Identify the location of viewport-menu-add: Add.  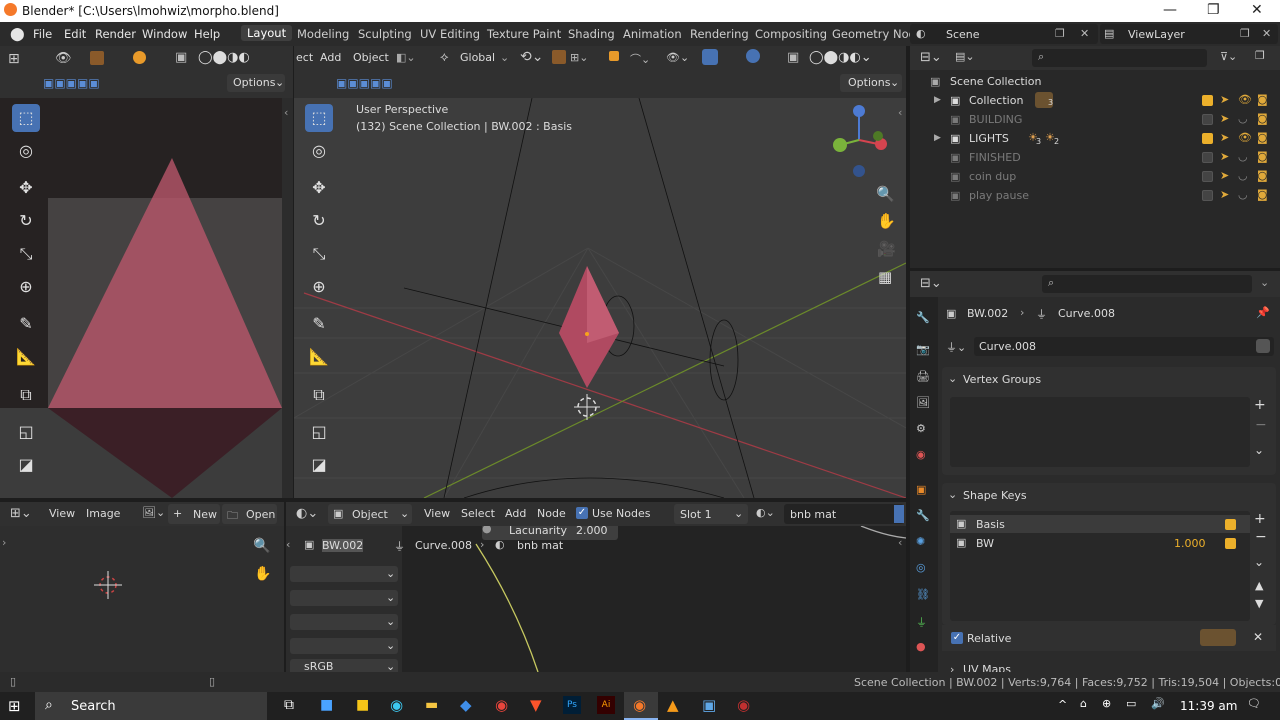
(330, 57).